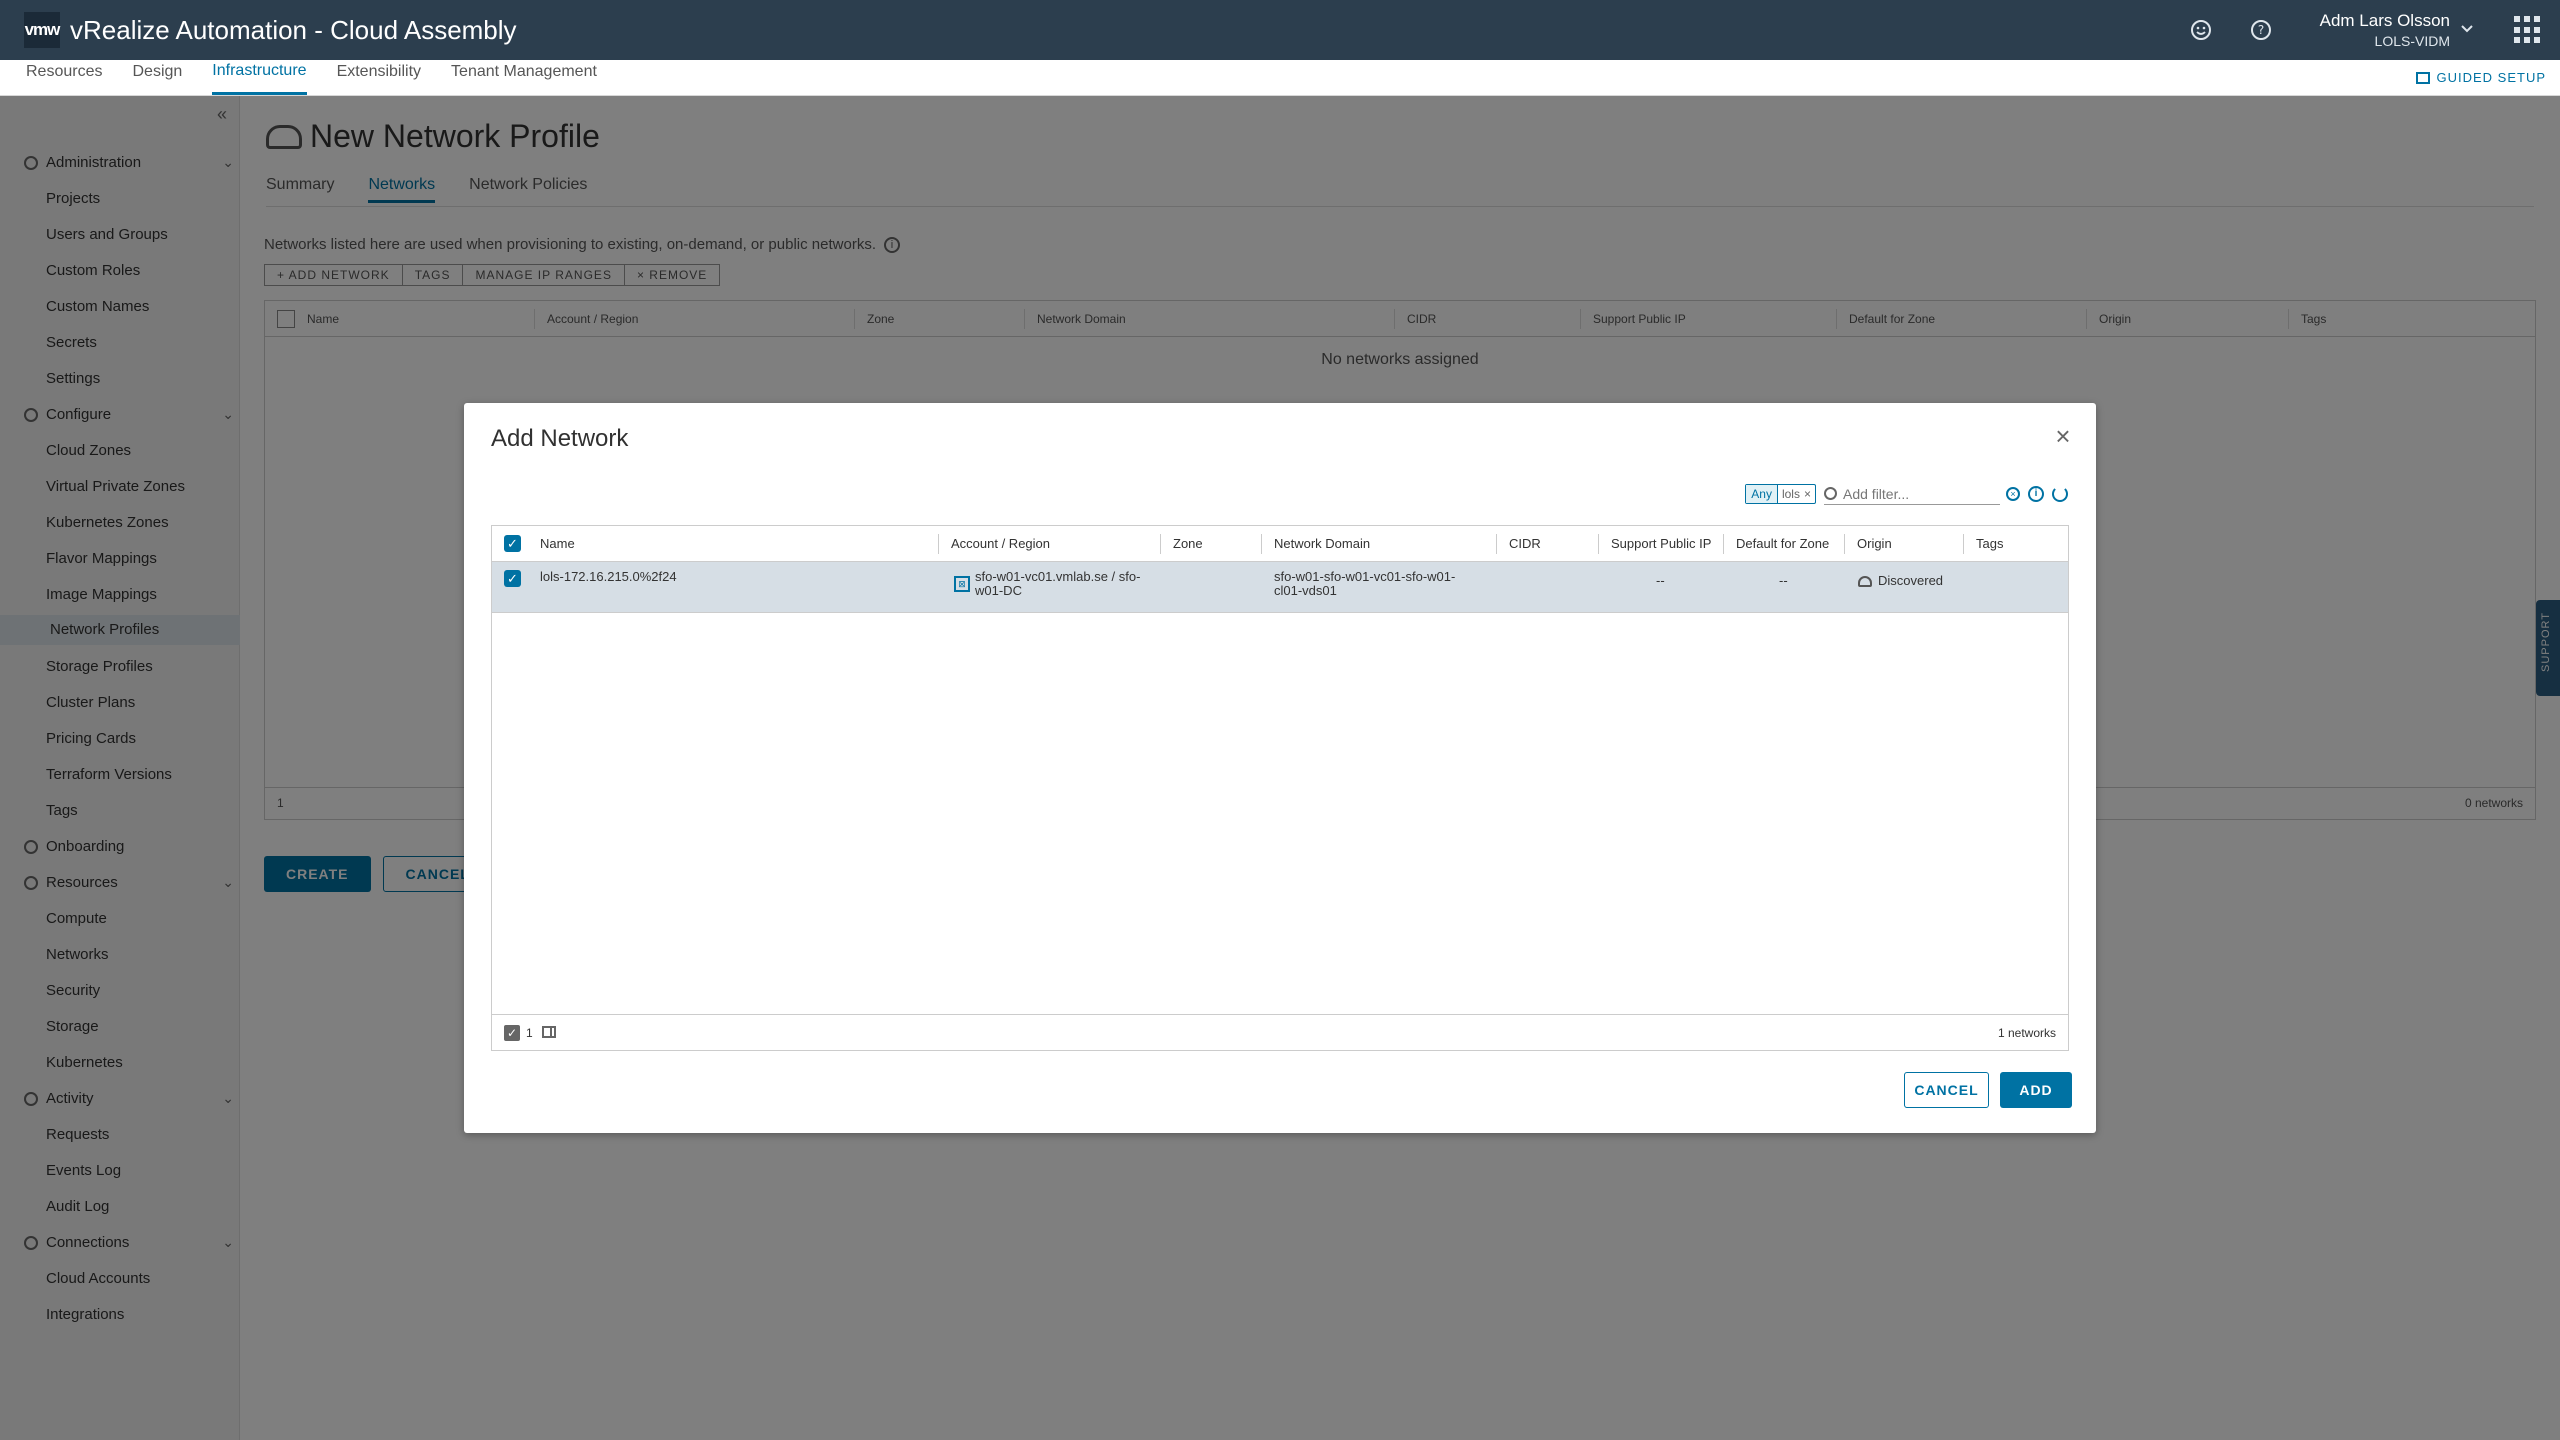 Image resolution: width=2560 pixels, height=1440 pixels. Describe the element at coordinates (2013, 494) in the screenshot. I see `clear-filter-icon: ×` at that location.